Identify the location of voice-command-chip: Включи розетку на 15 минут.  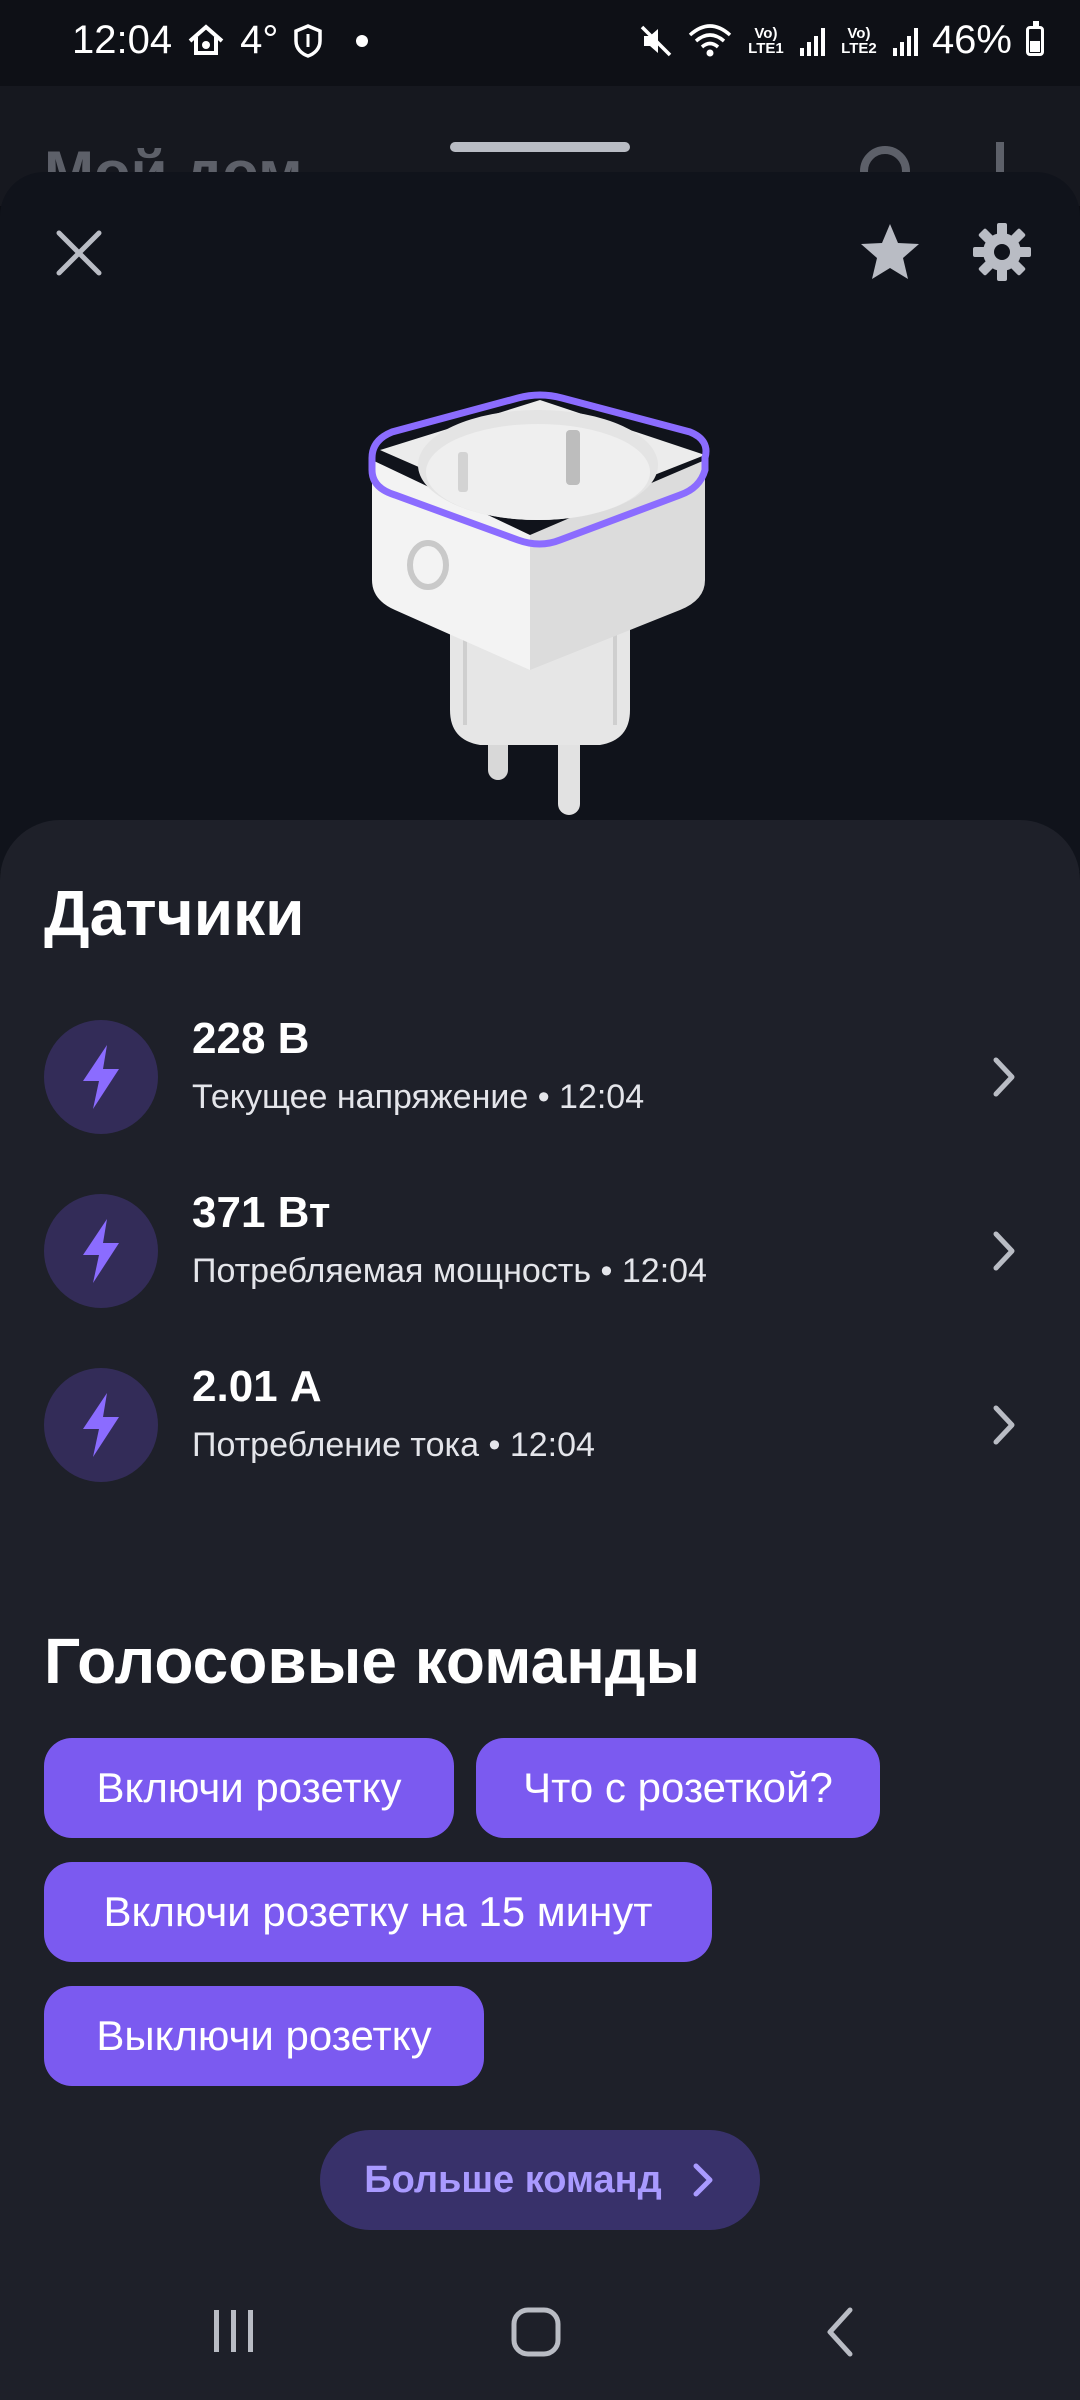
(378, 1912).